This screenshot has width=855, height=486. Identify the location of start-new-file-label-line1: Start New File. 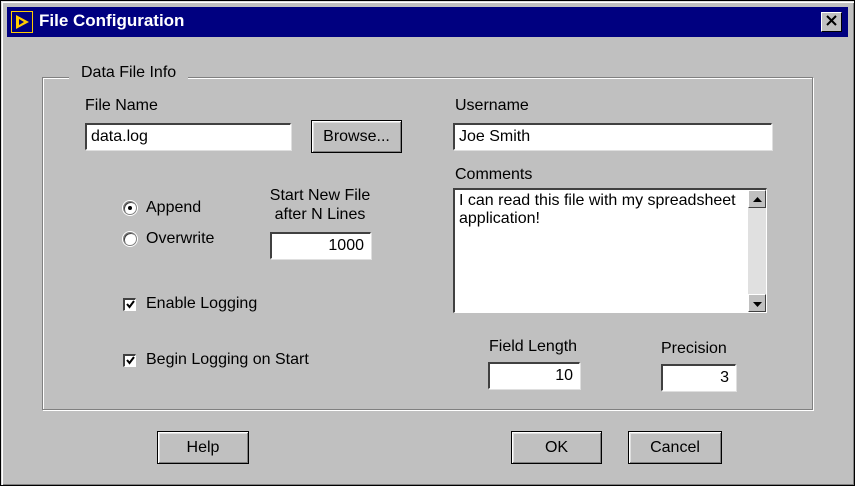
(320, 195).